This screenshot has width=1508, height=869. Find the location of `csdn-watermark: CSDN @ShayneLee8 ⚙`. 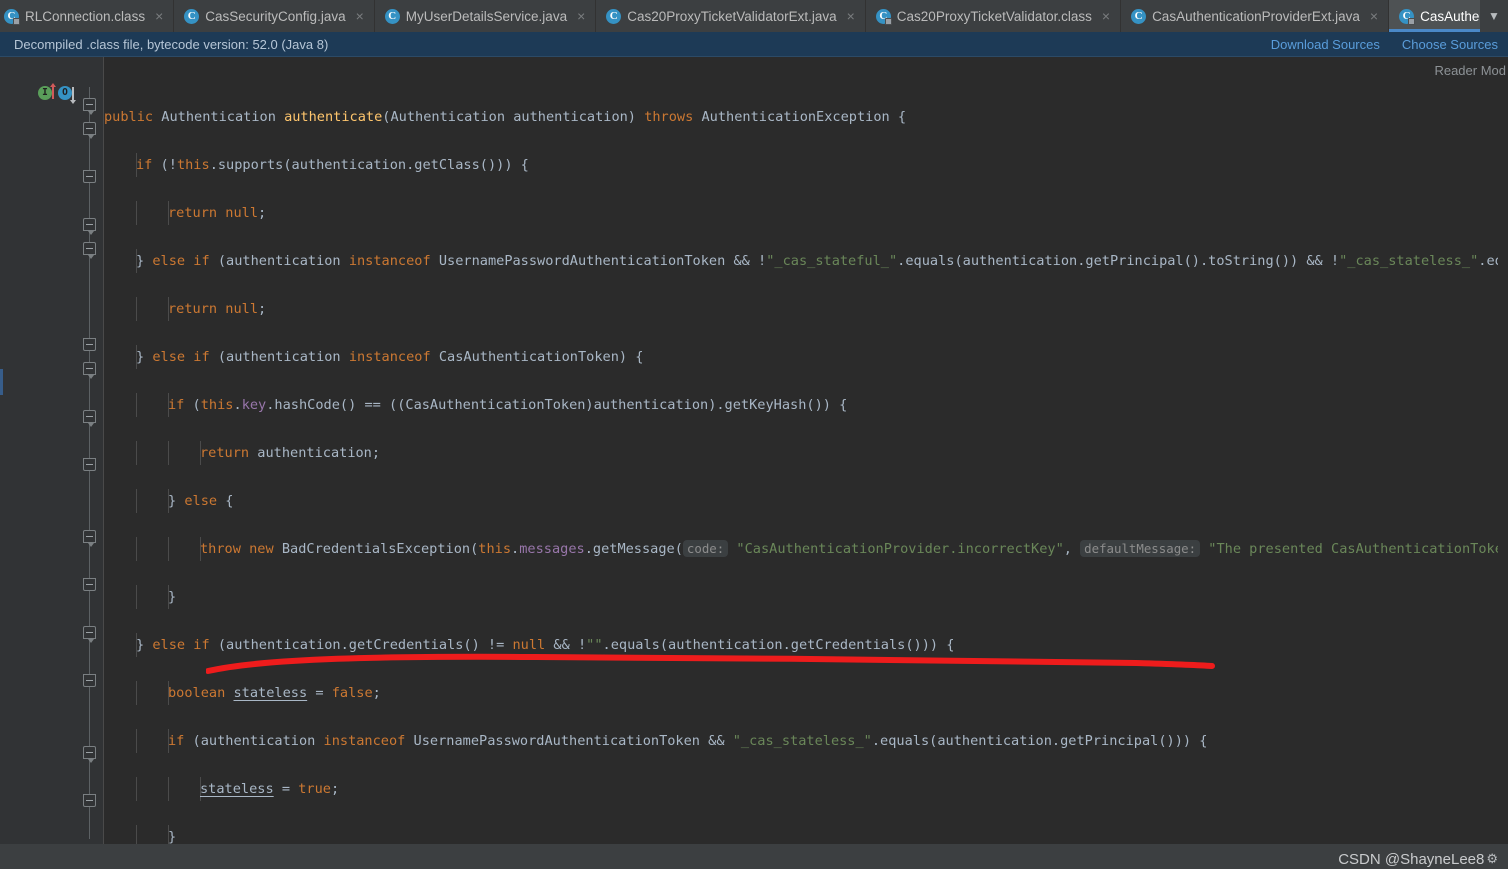

csdn-watermark: CSDN @ShayneLee8 ⚙ is located at coordinates (1418, 859).